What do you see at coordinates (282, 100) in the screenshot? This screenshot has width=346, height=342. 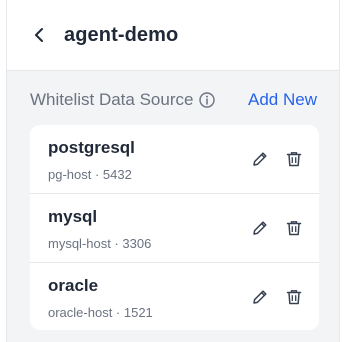 I see `add-new-button: Add New` at bounding box center [282, 100].